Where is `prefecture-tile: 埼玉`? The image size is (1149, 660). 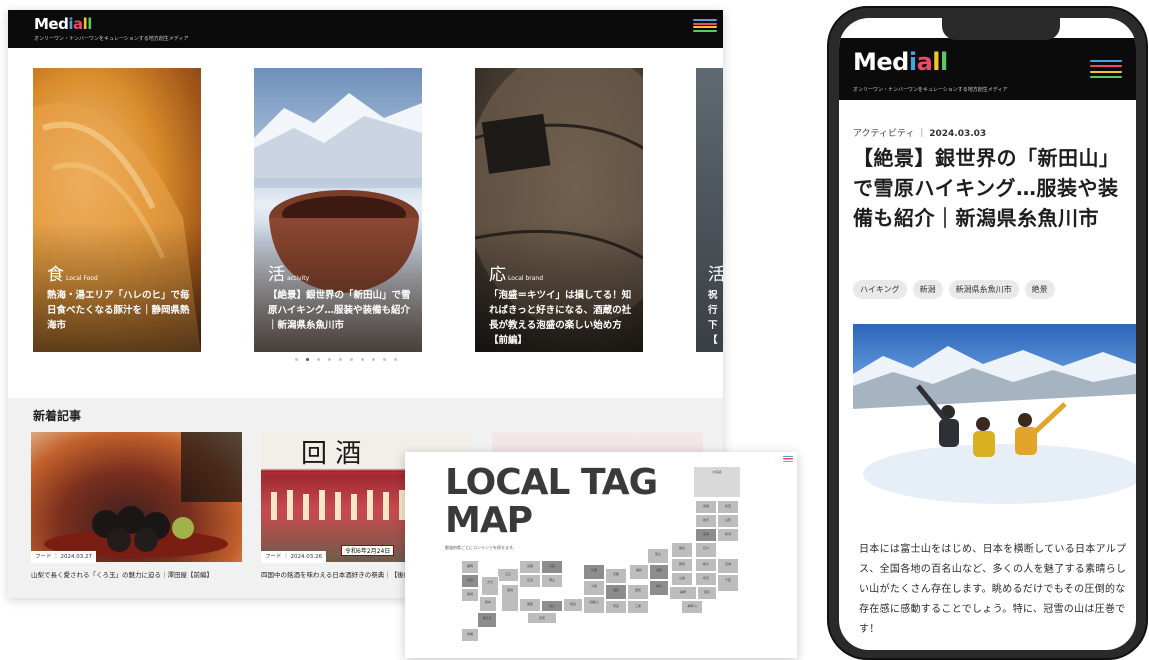 prefecture-tile: 埼玉 is located at coordinates (706, 579).